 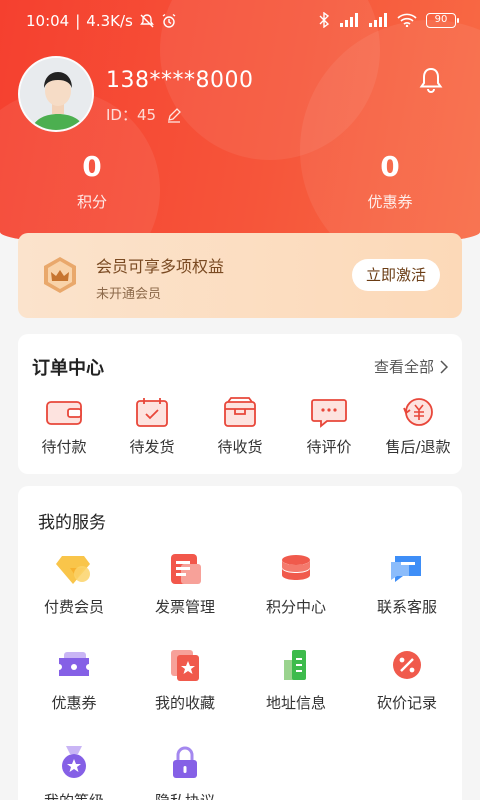 What do you see at coordinates (48, 21) in the screenshot?
I see `status-time: 10:04` at bounding box center [48, 21].